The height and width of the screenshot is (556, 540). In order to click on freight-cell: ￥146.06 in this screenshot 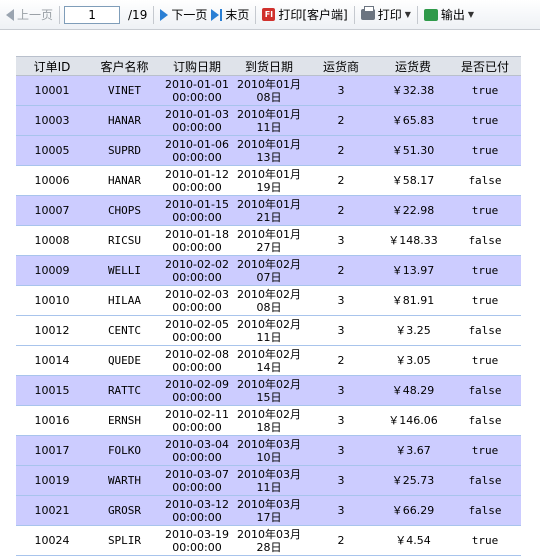, I will do `click(413, 420)`.